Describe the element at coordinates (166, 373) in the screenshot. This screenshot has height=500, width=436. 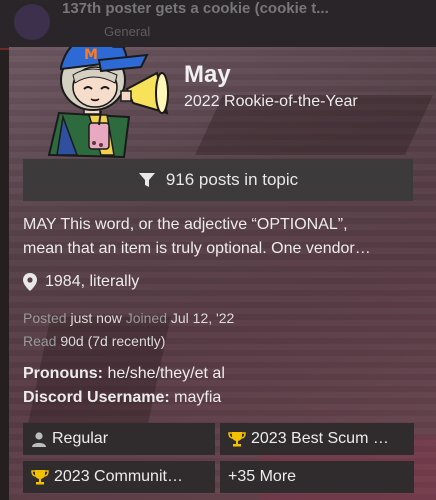
I see `pronouns-value: he/she/they/et al` at that location.